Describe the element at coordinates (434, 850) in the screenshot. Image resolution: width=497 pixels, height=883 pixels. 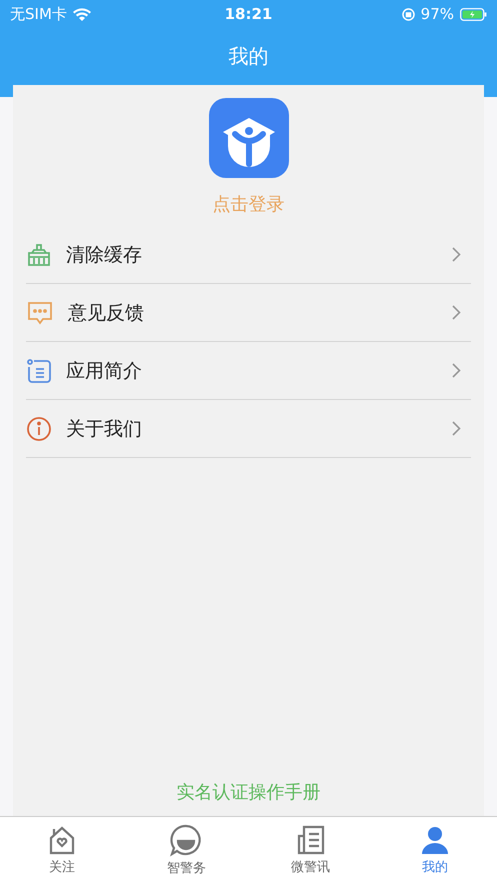
I see `tab-item: 我的` at that location.